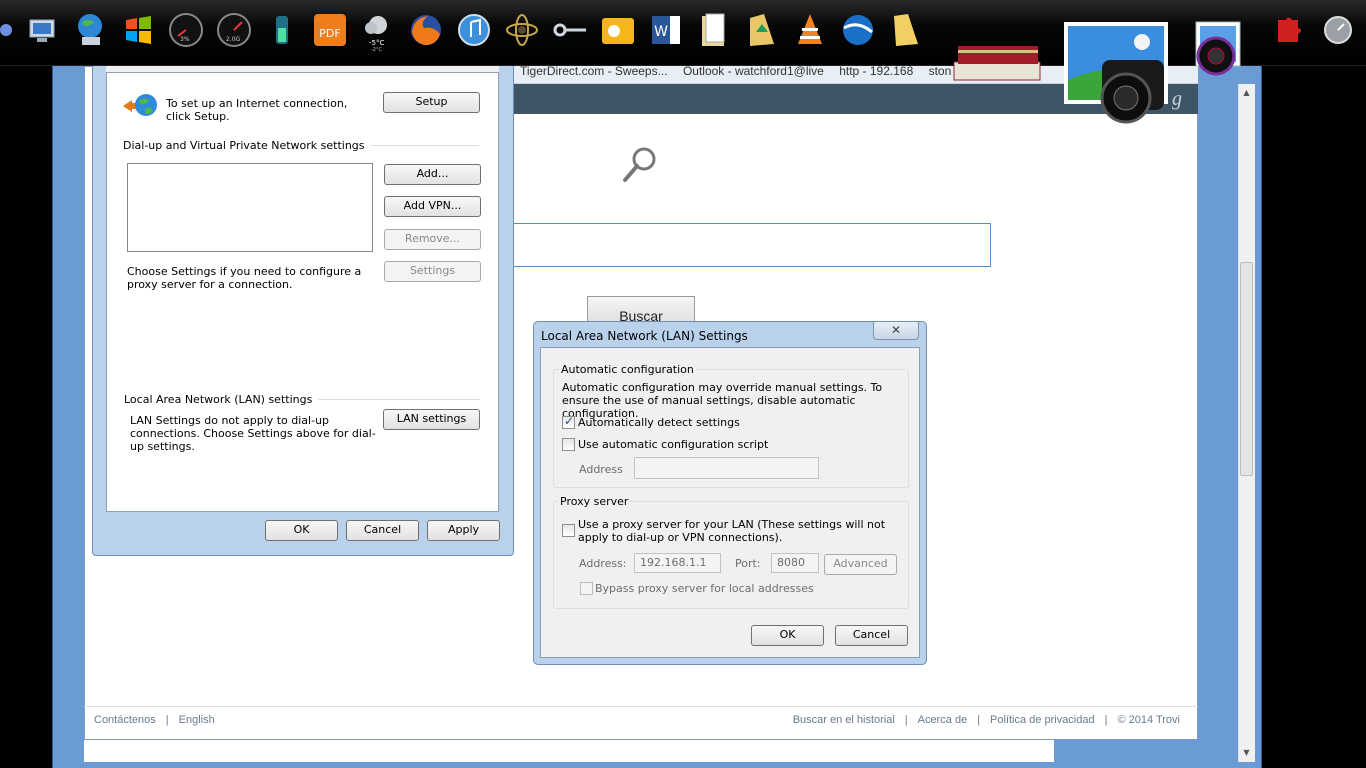 The height and width of the screenshot is (768, 1366). Describe the element at coordinates (1042, 720) in the screenshot. I see `footer-link-privacy: Política de privacidad` at that location.